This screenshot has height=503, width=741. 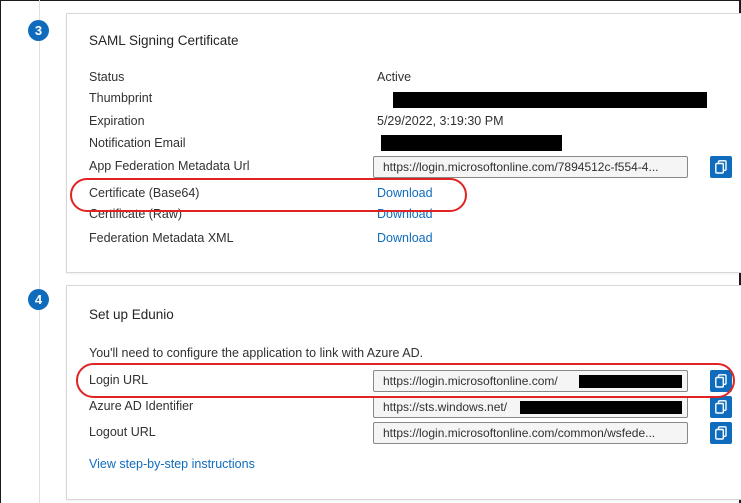 I want to click on notification-email-redaction, so click(x=471, y=143).